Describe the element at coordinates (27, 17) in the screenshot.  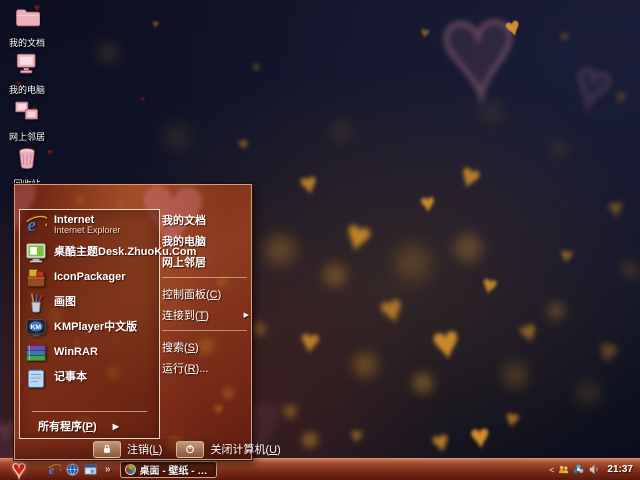
I see `documents-folder-icon` at that location.